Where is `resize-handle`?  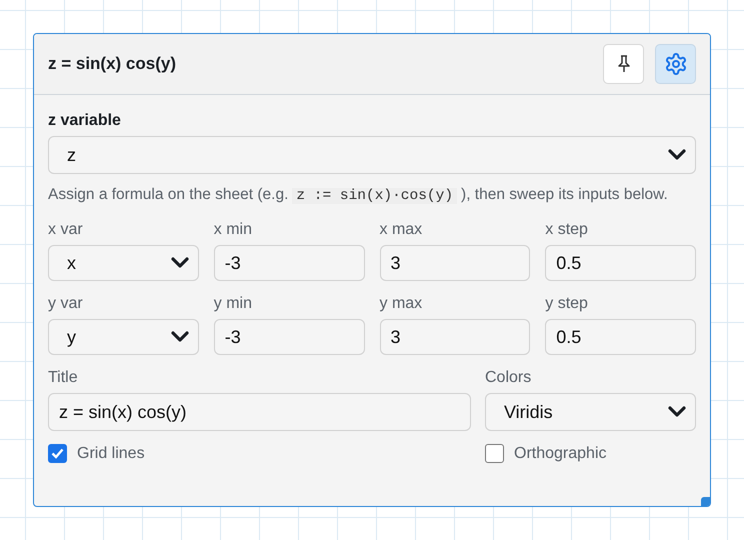 resize-handle is located at coordinates (705, 501).